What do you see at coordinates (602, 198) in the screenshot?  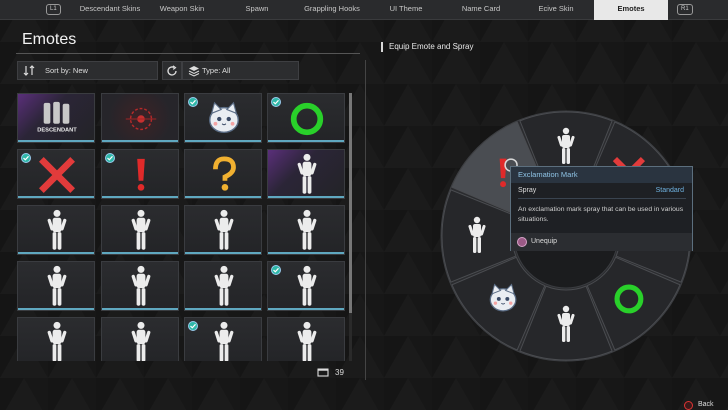 I see `tooltip-divider` at bounding box center [602, 198].